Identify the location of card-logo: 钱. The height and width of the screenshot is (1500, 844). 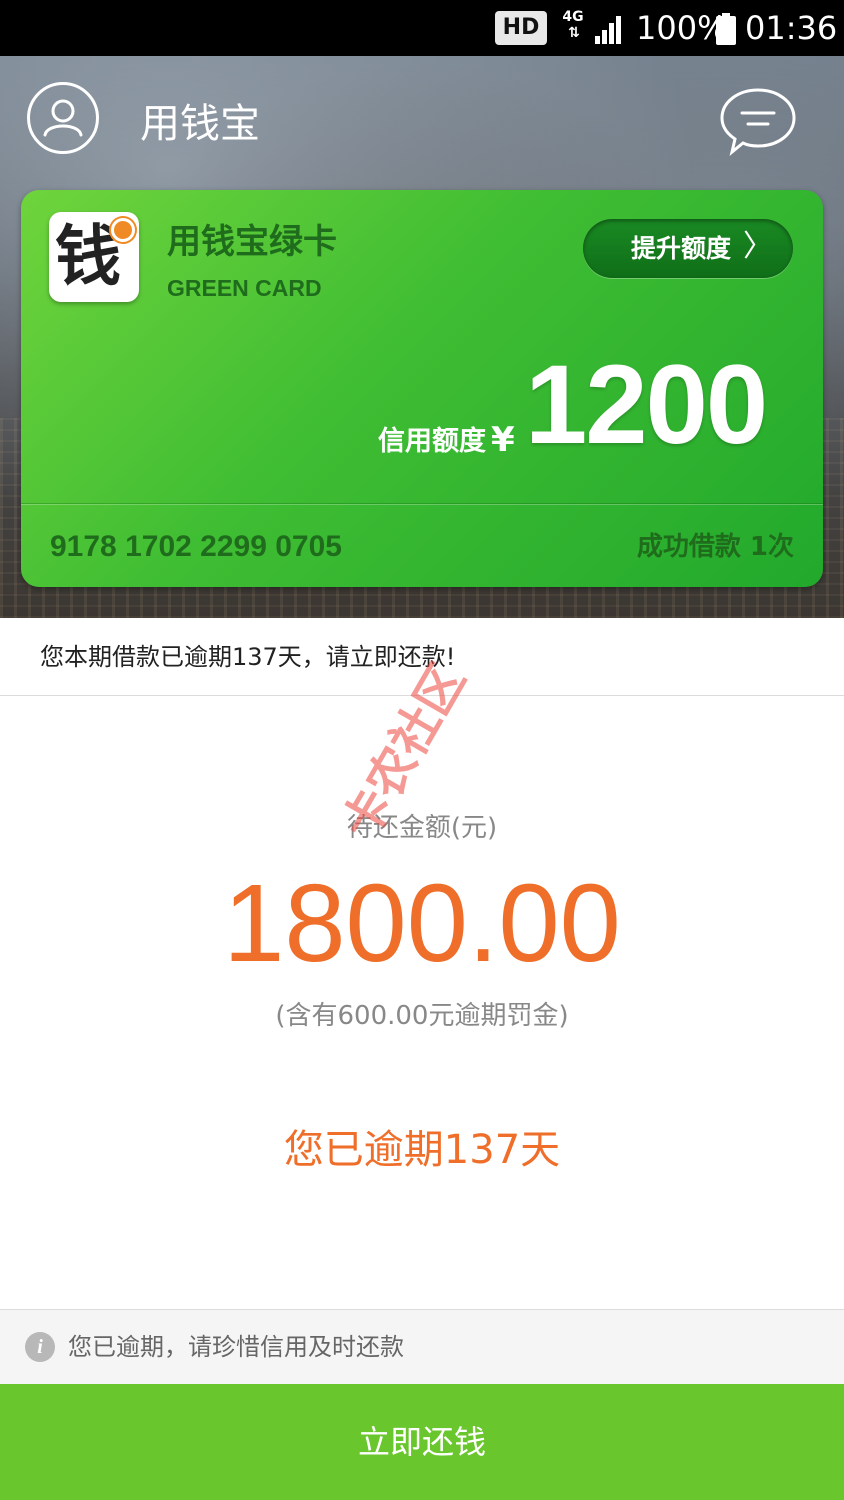
(94, 257).